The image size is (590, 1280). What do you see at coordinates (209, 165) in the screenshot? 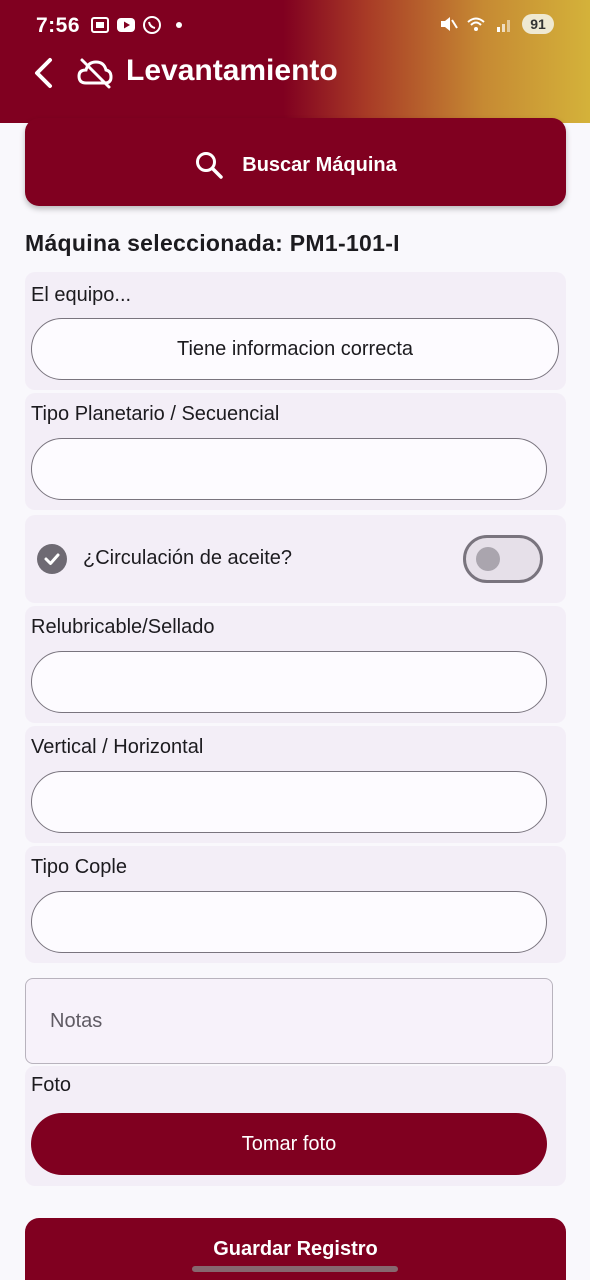
I see `search-icon` at bounding box center [209, 165].